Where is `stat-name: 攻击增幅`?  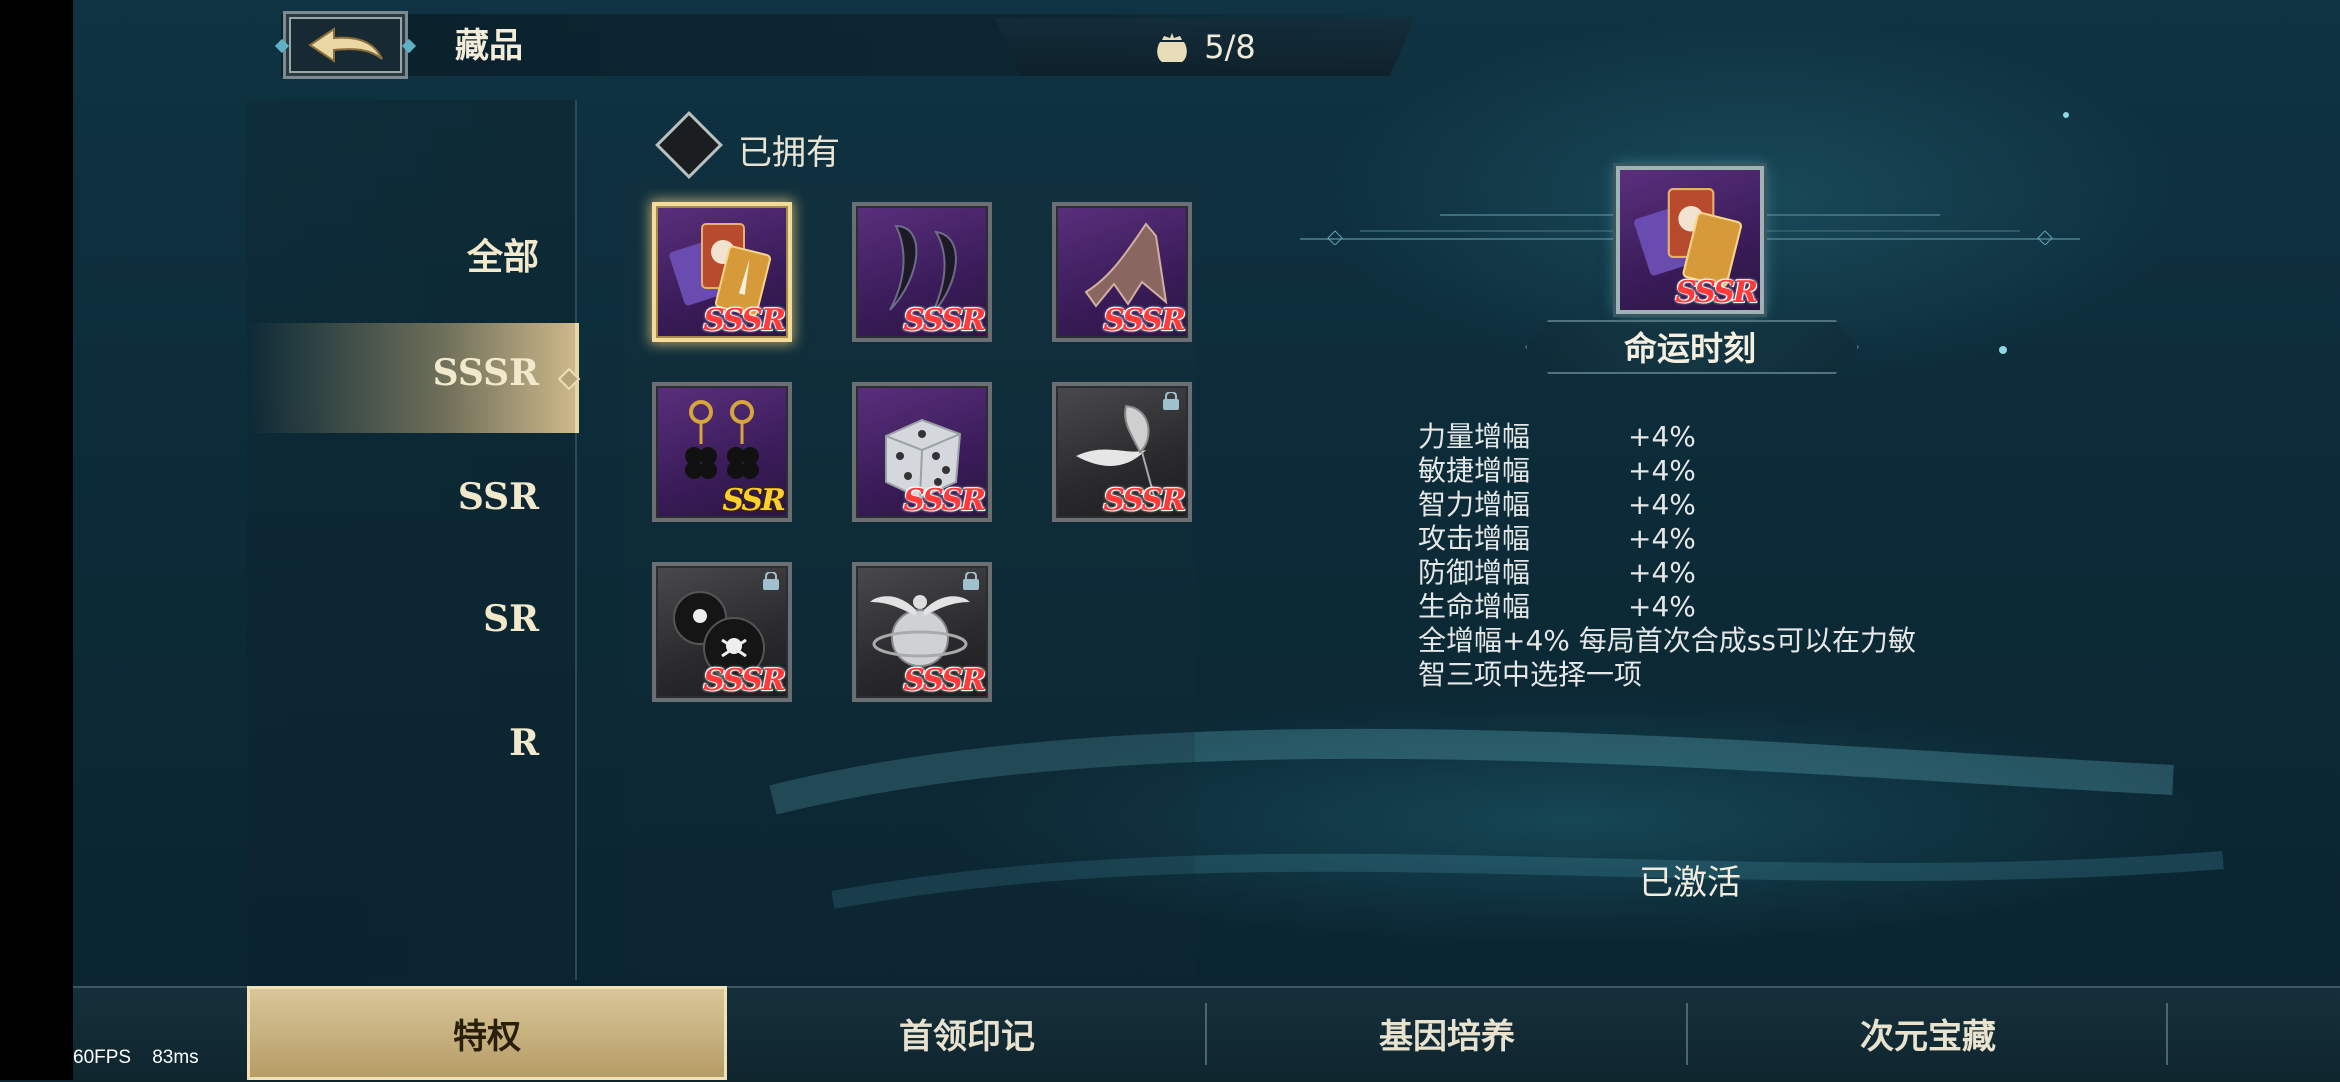 stat-name: 攻击增幅 is located at coordinates (1474, 538).